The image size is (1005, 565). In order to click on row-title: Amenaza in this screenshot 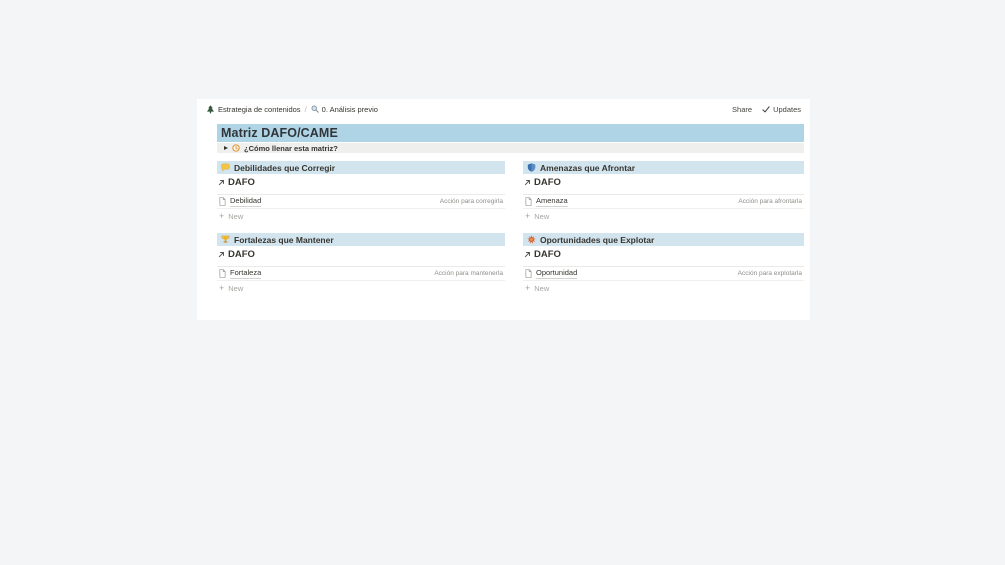, I will do `click(552, 201)`.